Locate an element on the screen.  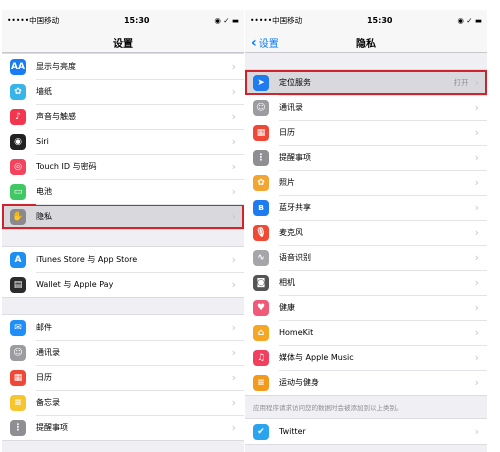
app-store-icon: A is located at coordinates (18, 259).